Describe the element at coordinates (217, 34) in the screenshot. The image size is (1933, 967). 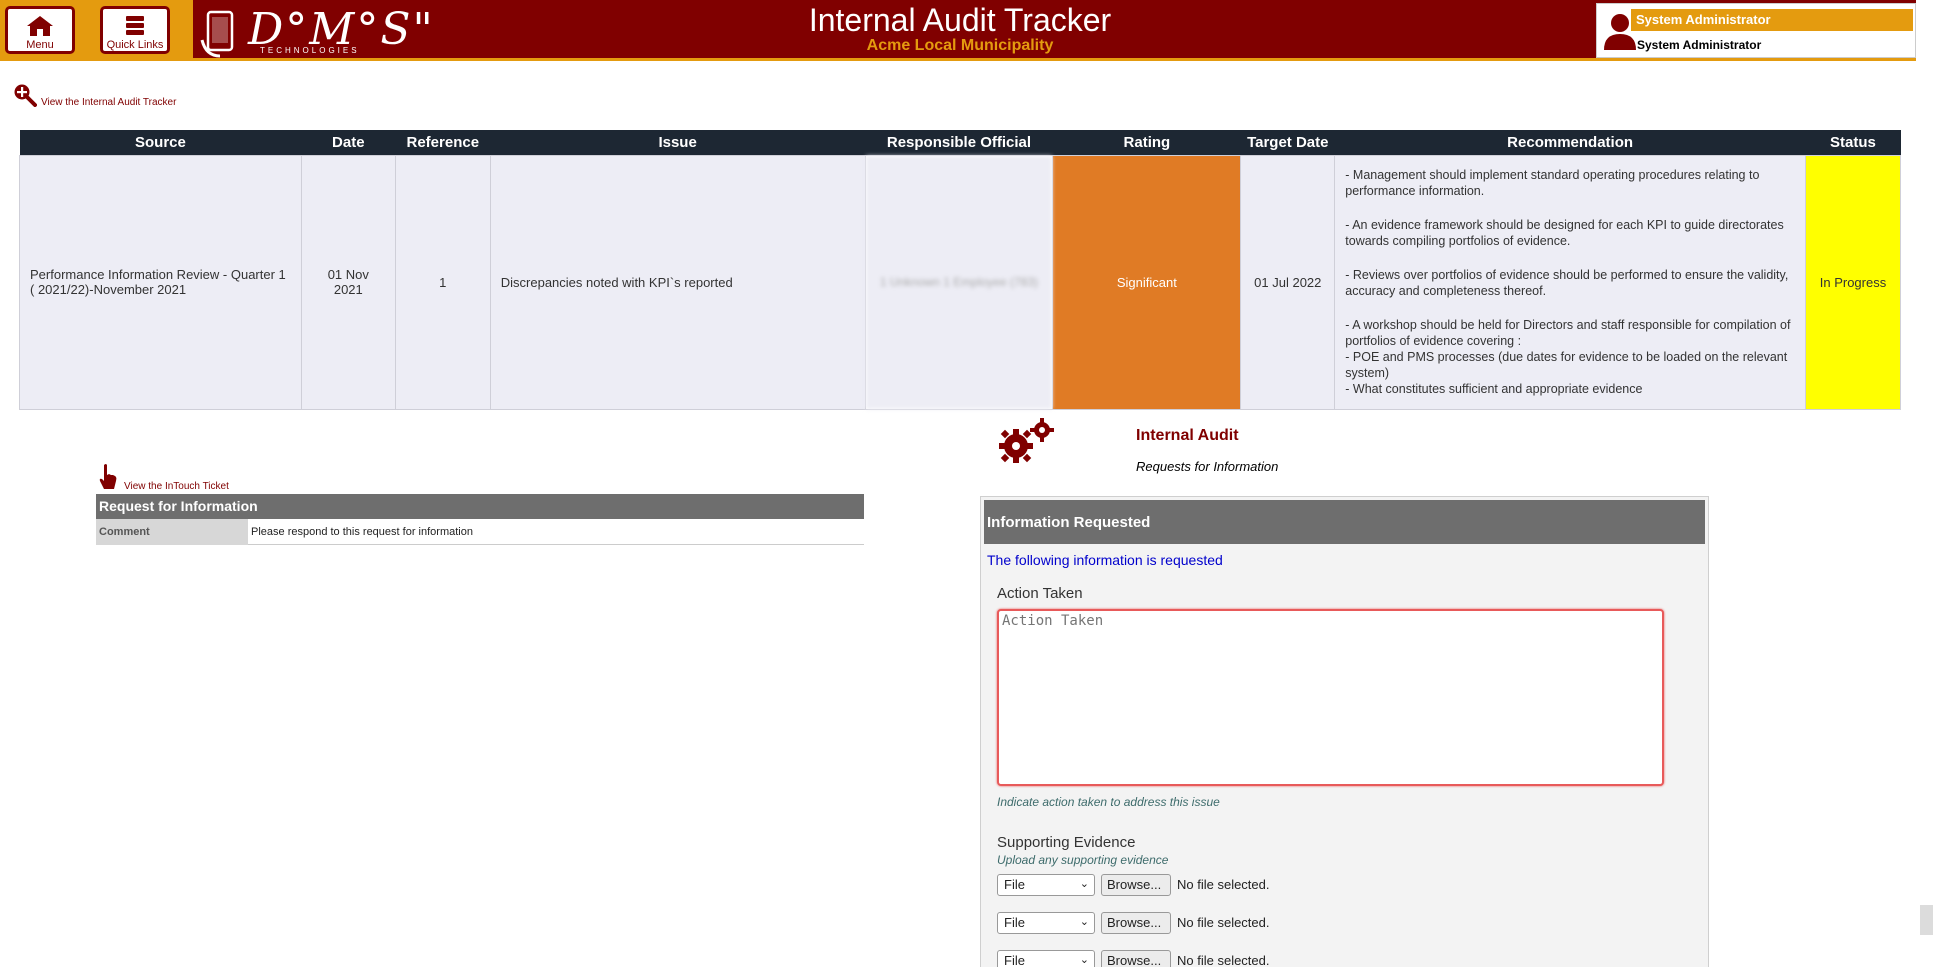
I see `device-icon` at that location.